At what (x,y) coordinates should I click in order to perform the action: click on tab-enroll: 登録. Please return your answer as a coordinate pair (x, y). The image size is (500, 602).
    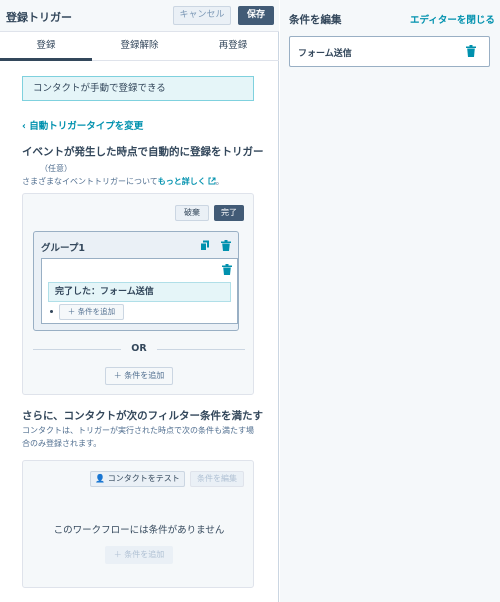
    Looking at the image, I should click on (46, 46).